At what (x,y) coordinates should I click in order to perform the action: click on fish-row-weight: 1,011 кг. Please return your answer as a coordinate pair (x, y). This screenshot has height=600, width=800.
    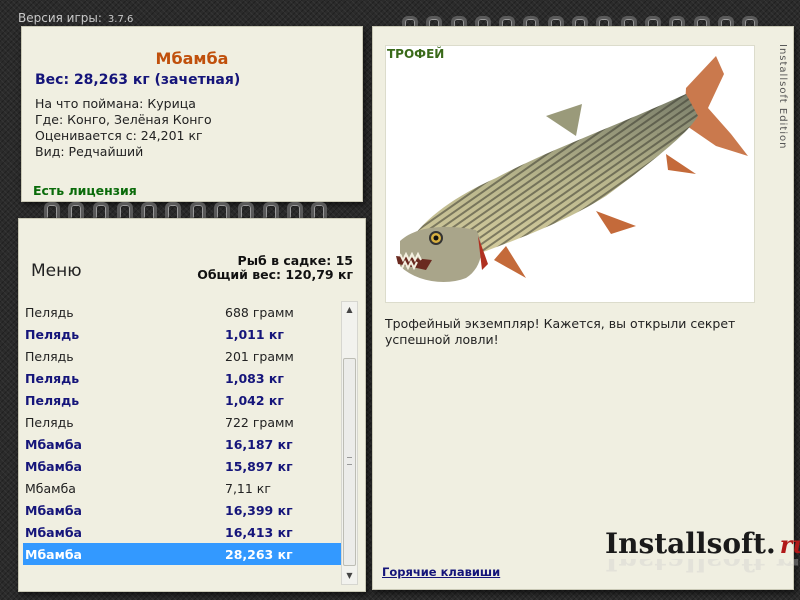
    Looking at the image, I should click on (254, 334).